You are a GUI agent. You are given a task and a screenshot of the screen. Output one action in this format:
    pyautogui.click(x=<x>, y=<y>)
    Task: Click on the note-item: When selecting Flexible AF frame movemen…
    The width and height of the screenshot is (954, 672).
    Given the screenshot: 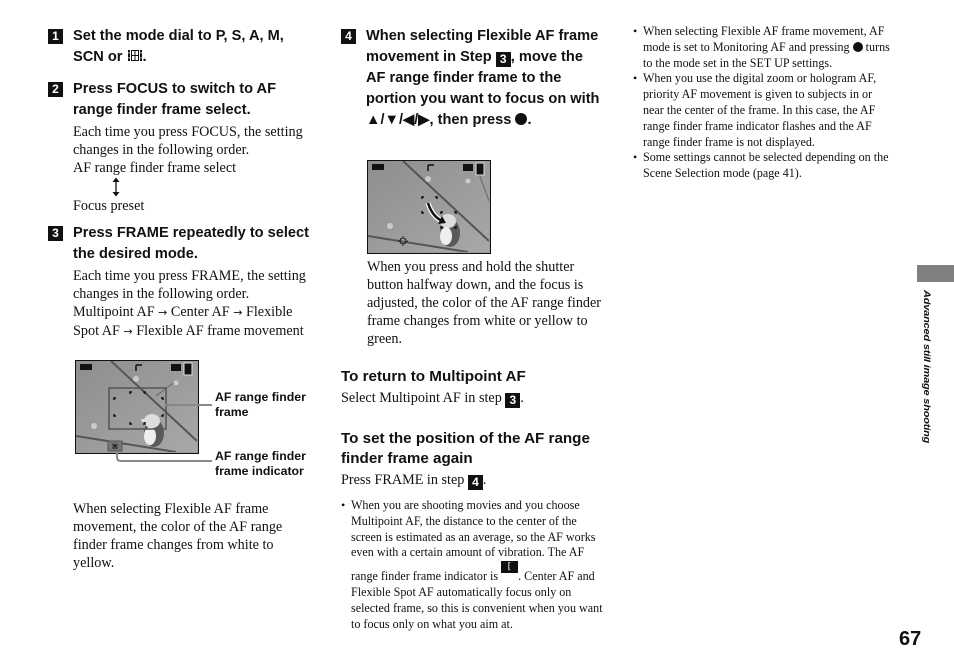 What is the action you would take?
    pyautogui.click(x=764, y=47)
    